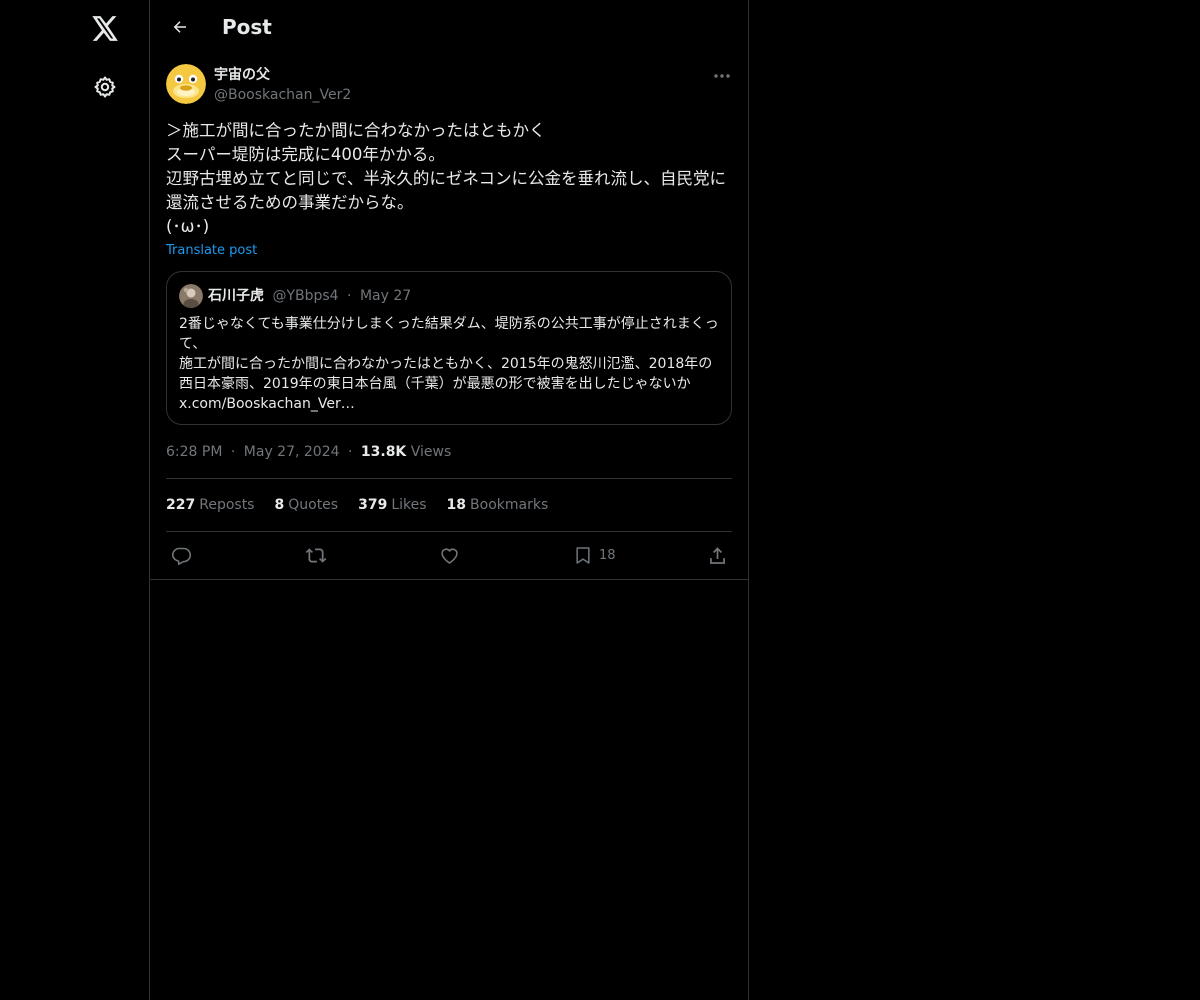 This screenshot has height=1000, width=1200. Describe the element at coordinates (431, 452) in the screenshot. I see `views-label: Views` at that location.